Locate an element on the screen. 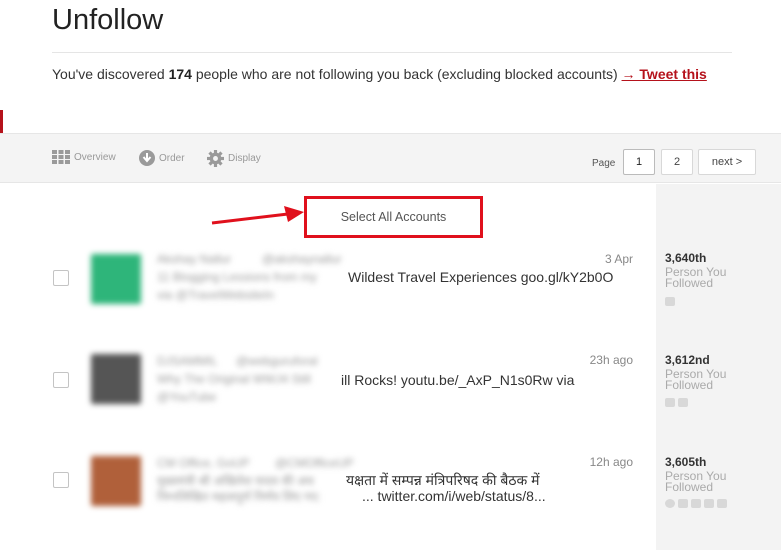 The height and width of the screenshot is (550, 781). follow-rank: 3,605th is located at coordinates (686, 462).